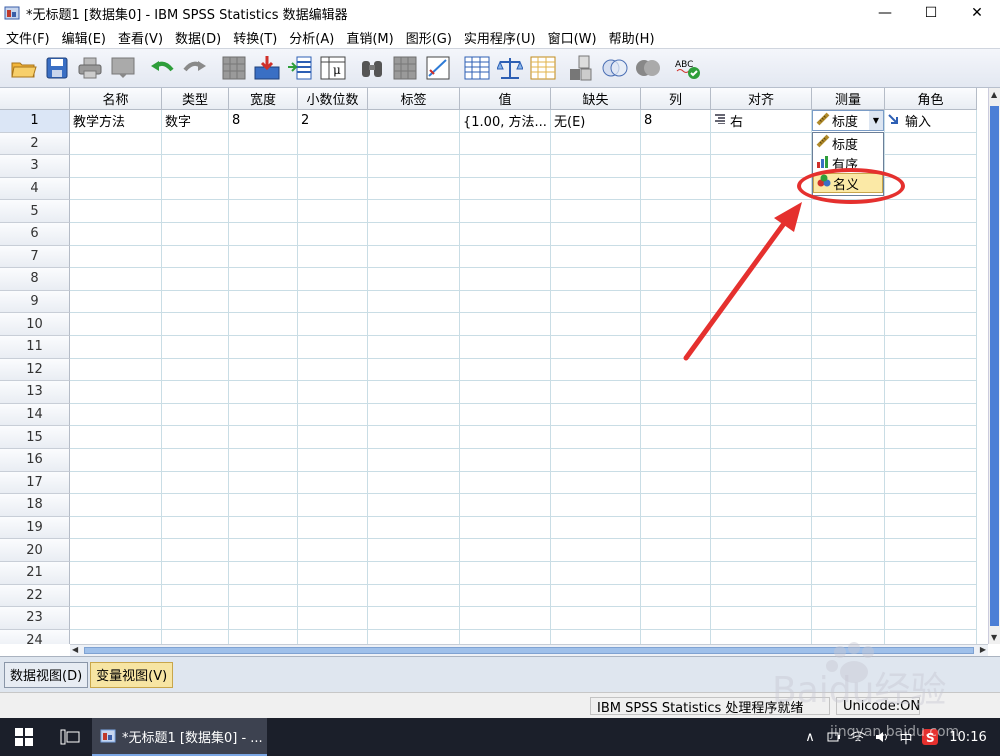 The width and height of the screenshot is (1000, 756). Describe the element at coordinates (761, 121) in the screenshot. I see `cell-align: 右` at that location.